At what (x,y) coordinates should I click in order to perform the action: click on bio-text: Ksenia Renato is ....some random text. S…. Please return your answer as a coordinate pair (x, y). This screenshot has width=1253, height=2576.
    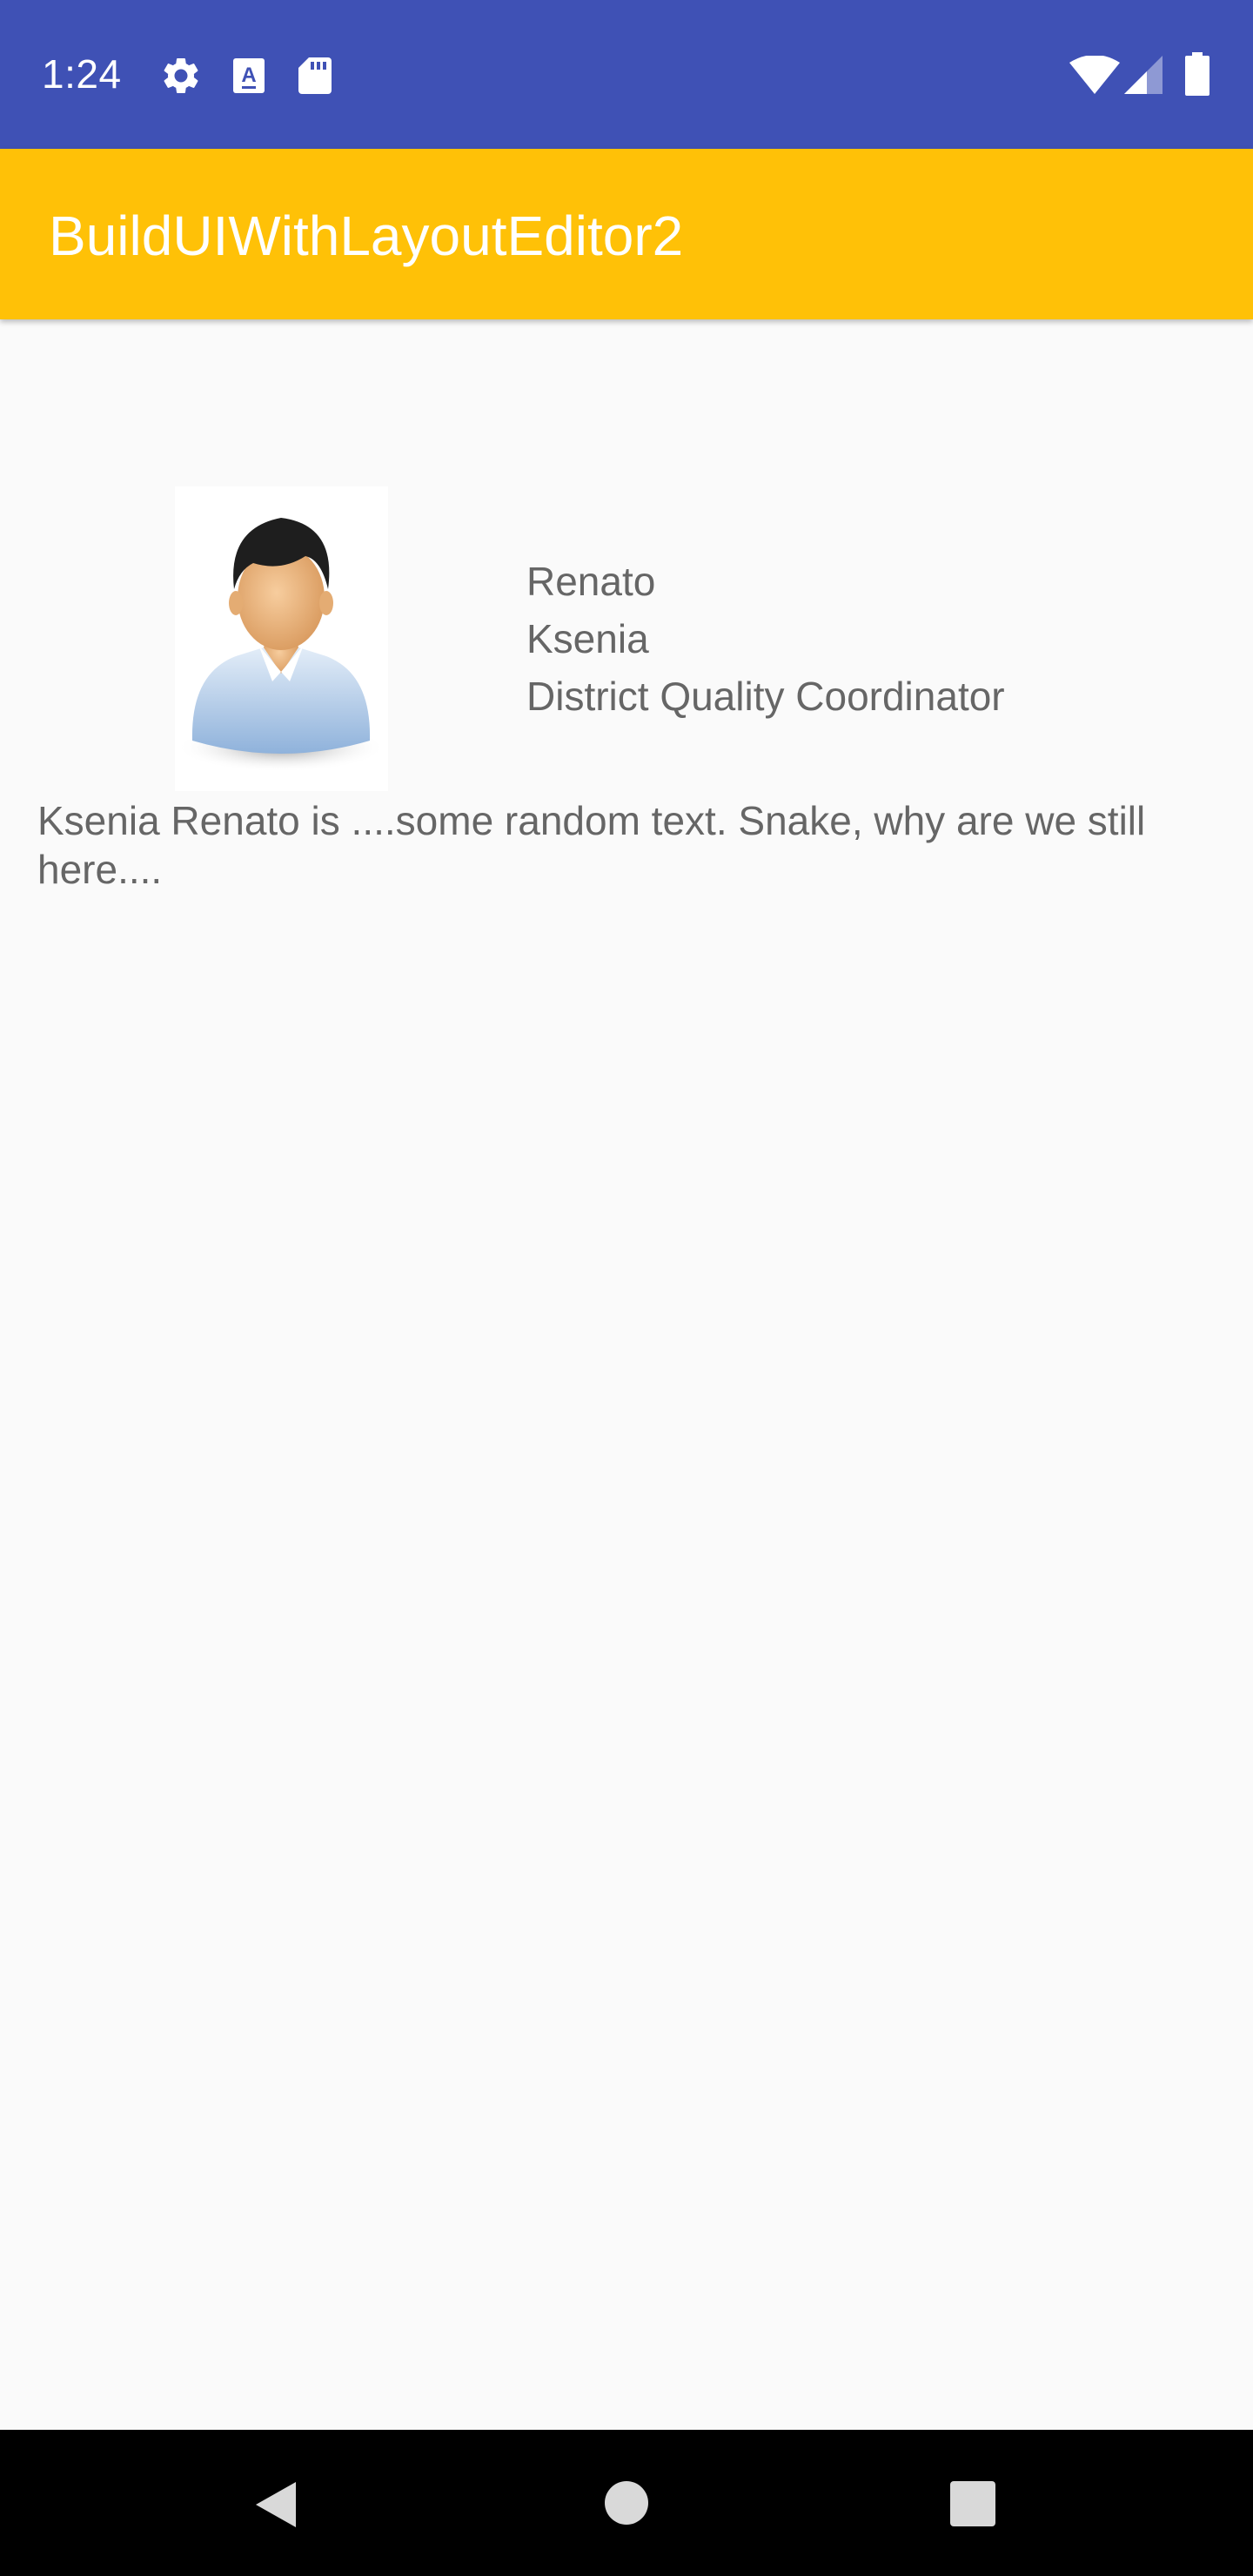
    Looking at the image, I should click on (591, 845).